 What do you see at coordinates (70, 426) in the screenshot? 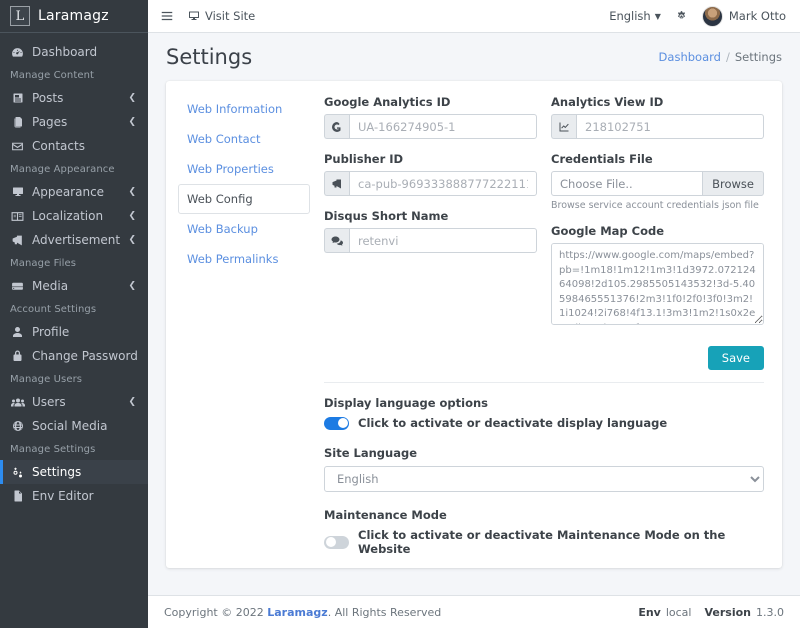
I see `sidebar-item-label: Social Media` at bounding box center [70, 426].